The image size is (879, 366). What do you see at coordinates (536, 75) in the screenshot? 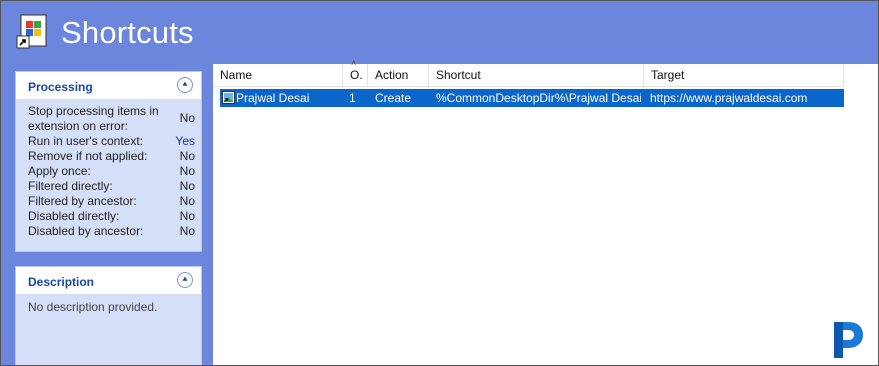
I see `column-header-shortcut: Shortcut` at bounding box center [536, 75].